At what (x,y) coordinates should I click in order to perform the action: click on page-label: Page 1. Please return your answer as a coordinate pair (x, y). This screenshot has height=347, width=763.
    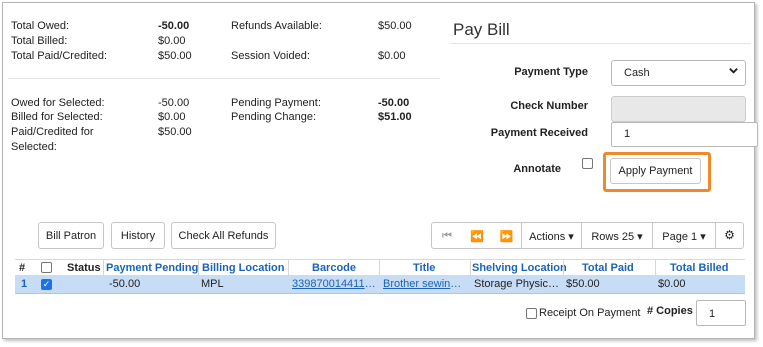
    Looking at the image, I should click on (680, 237).